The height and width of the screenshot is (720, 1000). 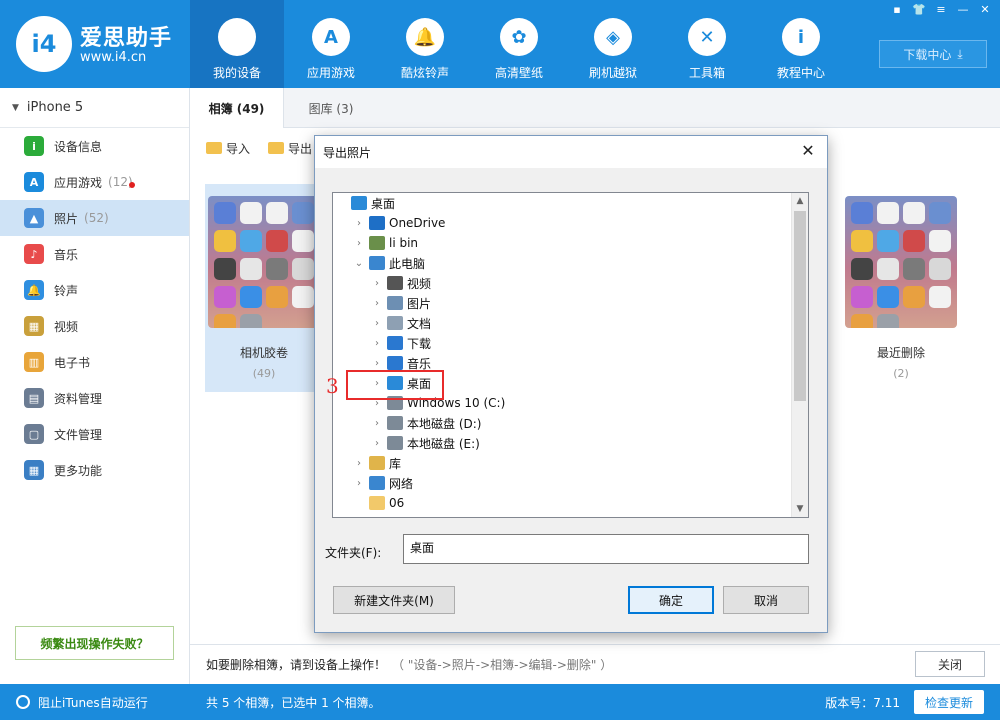 I want to click on tree-item: › 本地磁盘 (E:), so click(x=570, y=443).